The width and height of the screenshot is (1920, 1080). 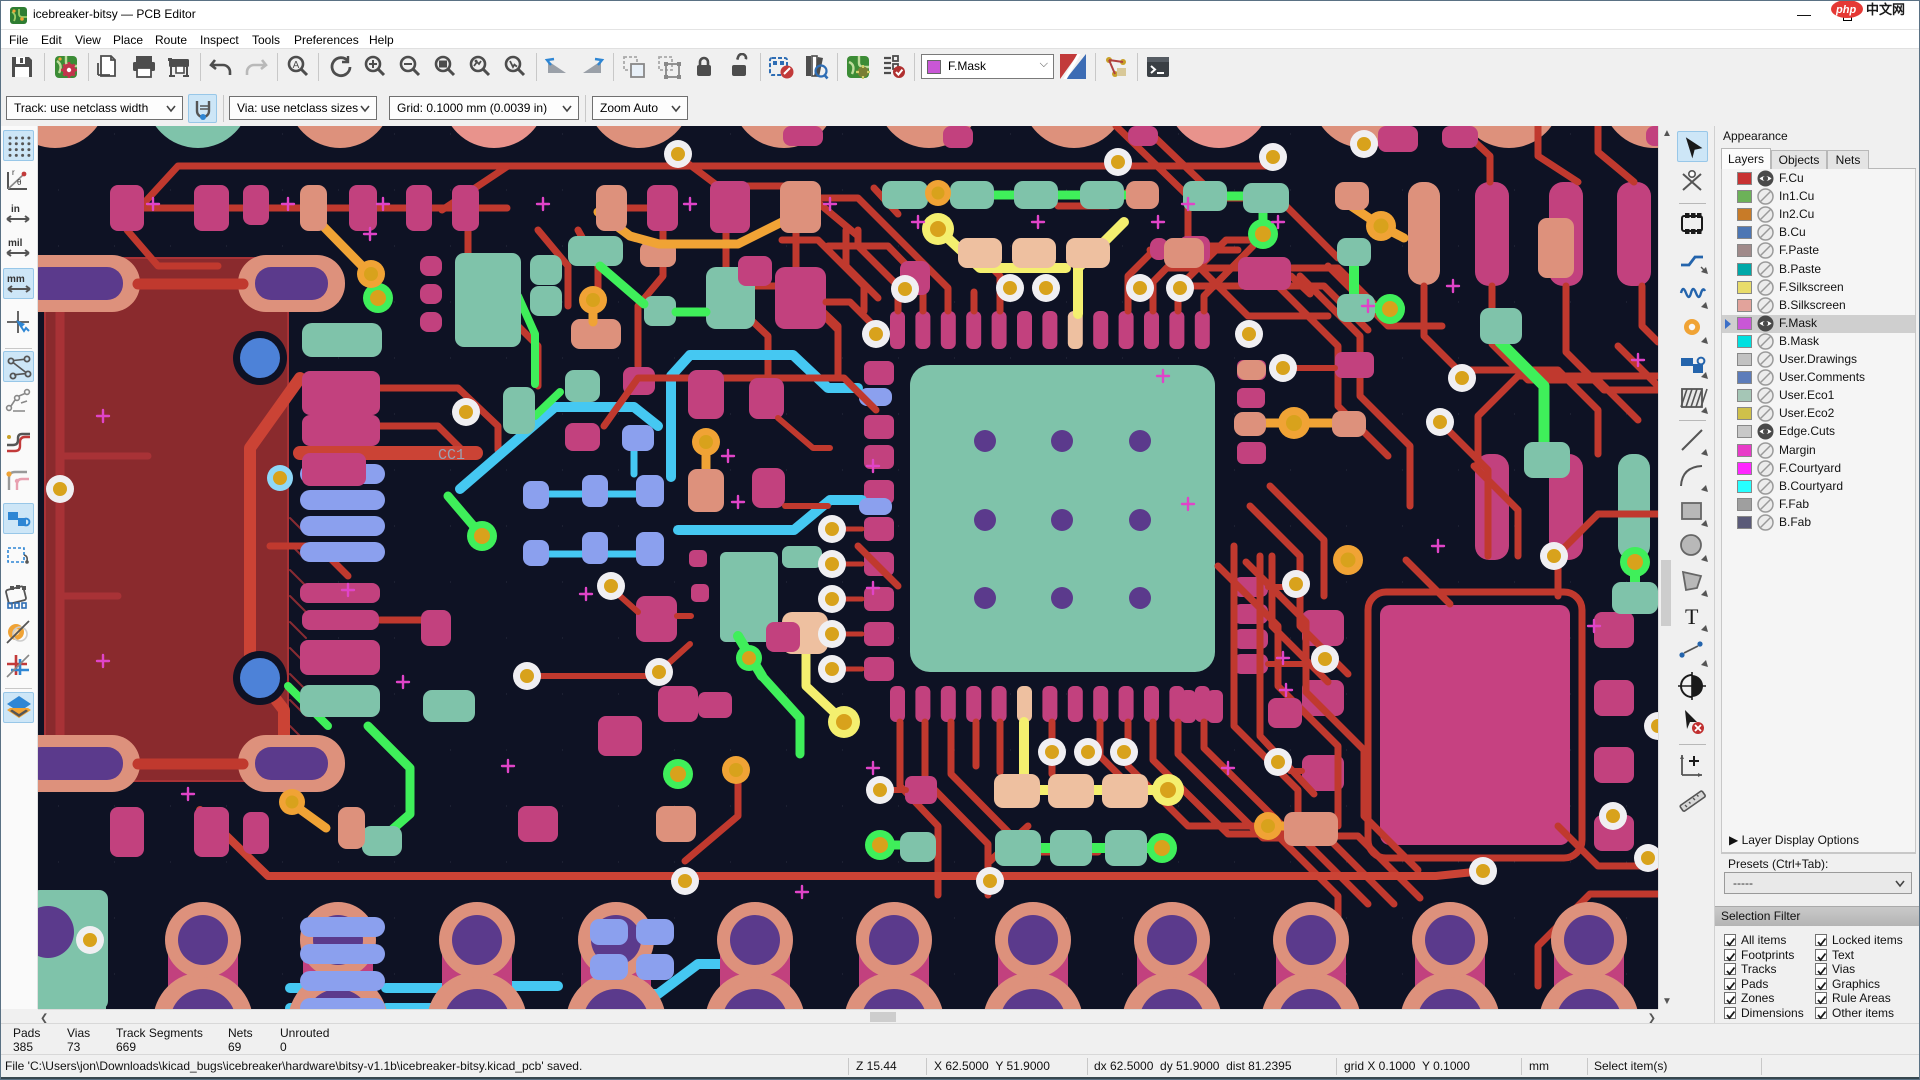 I want to click on svg-text: php, so click(x=1845, y=10).